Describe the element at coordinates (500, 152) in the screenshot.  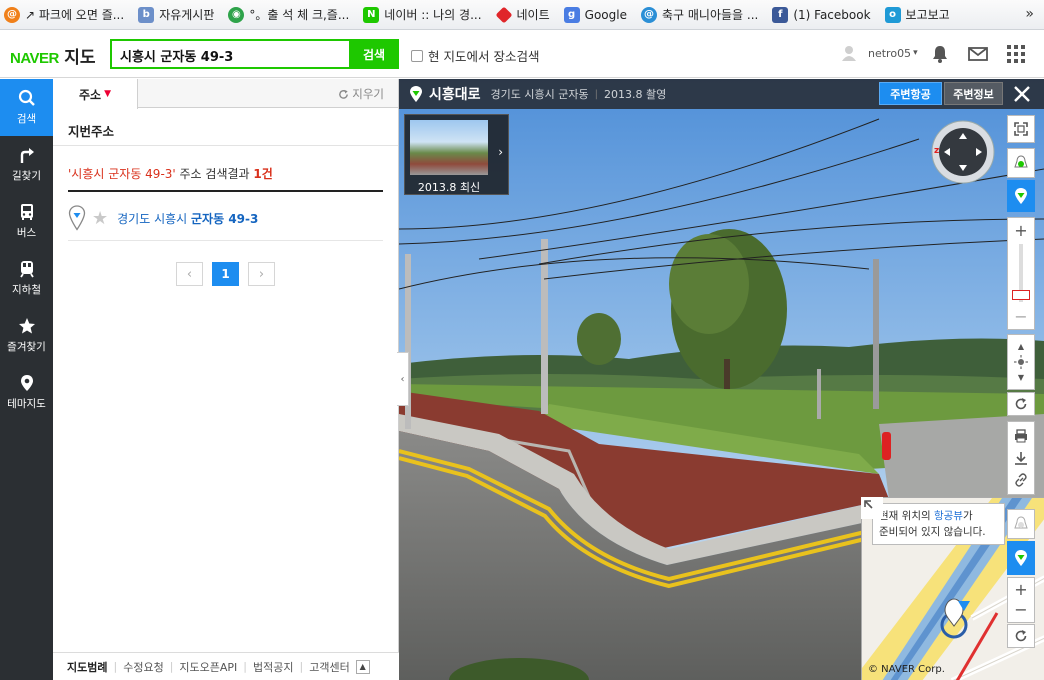
I see `chevron-right-icon: ›` at that location.